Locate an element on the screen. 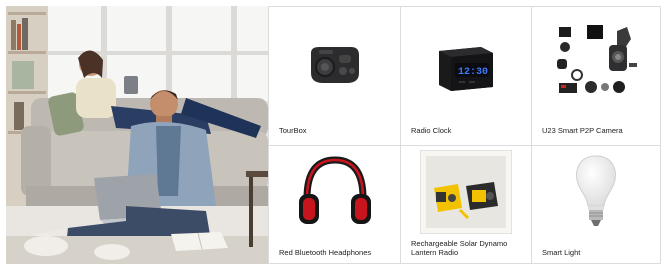  product-card-u23-camera: U23 Smart P2P Camera is located at coordinates (596, 76).